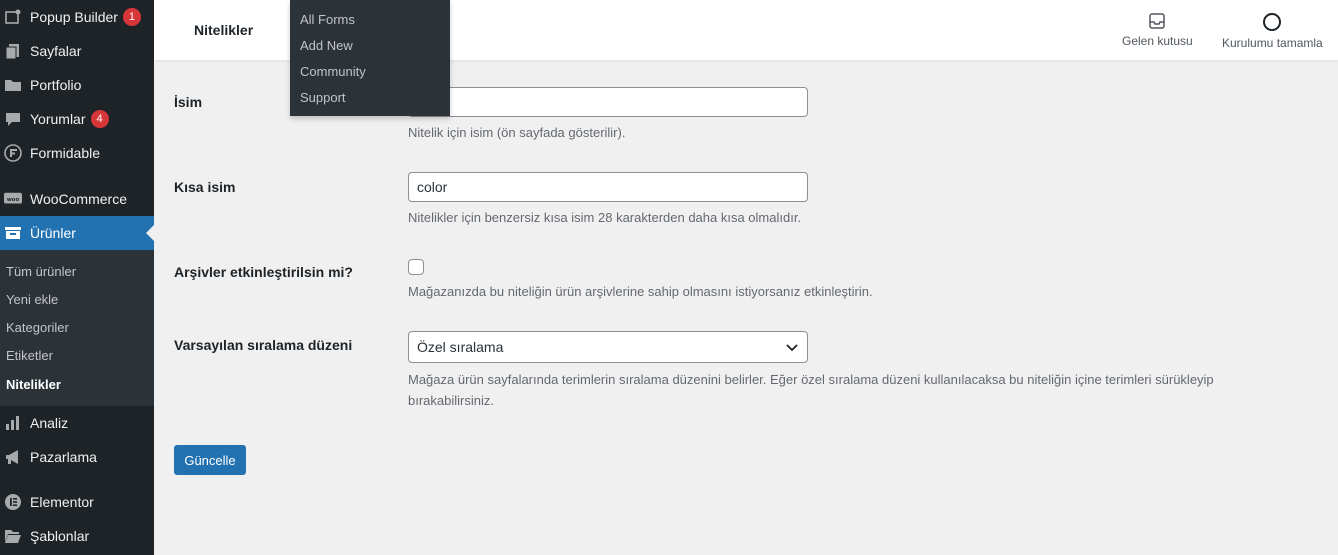 Image resolution: width=1338 pixels, height=555 pixels. Describe the element at coordinates (13, 51) in the screenshot. I see `pages-icon` at that location.